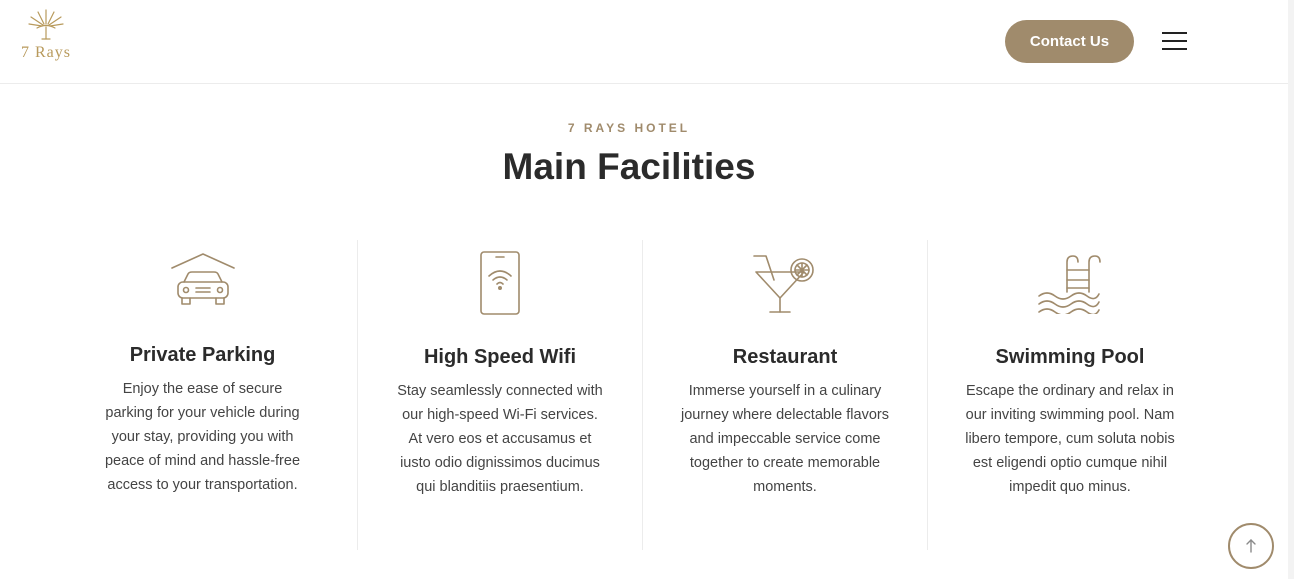 The height and width of the screenshot is (579, 1294). I want to click on logo-text: 7 Rays, so click(46, 52).